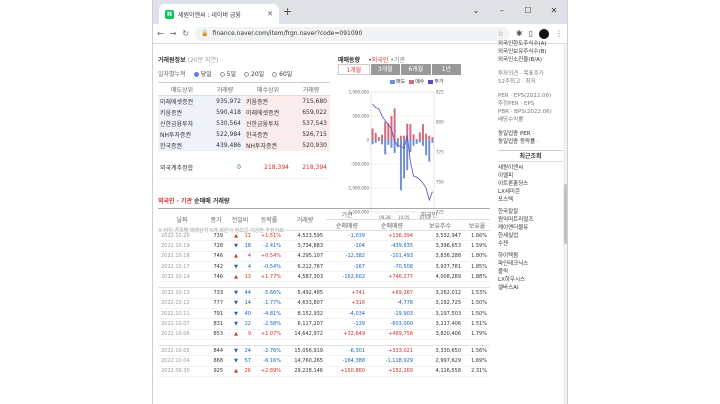 Image resolution: width=720 pixels, height=404 pixels. Describe the element at coordinates (402, 152) in the screenshot. I see `plot-area` at that location.